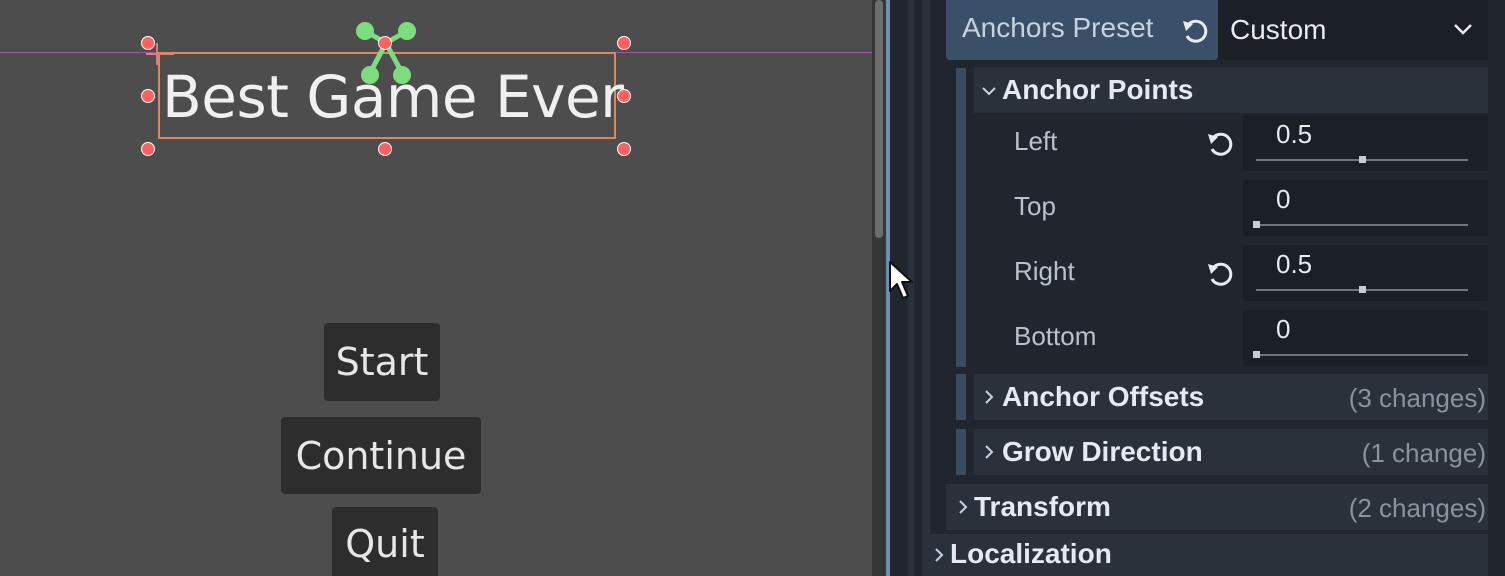 This screenshot has width=1505, height=576. I want to click on mouse-cursor-icon, so click(901, 280).